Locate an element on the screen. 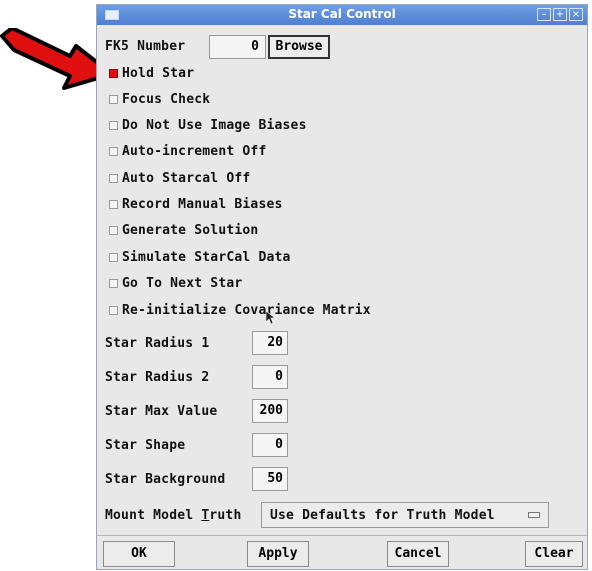  checkbox-record-manual-biases: Record Manual Biases is located at coordinates (196, 204).